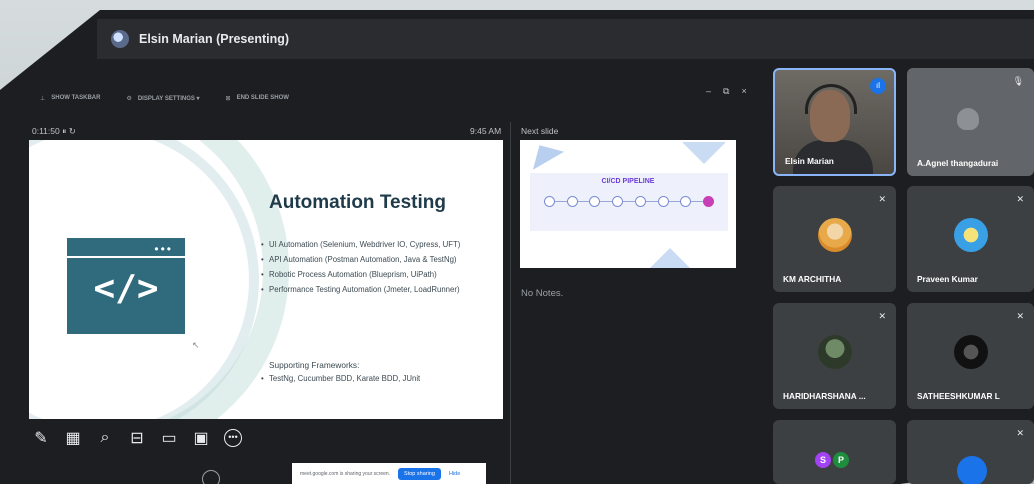 The height and width of the screenshot is (484, 1034). I want to click on initial-badge: P, so click(841, 460).